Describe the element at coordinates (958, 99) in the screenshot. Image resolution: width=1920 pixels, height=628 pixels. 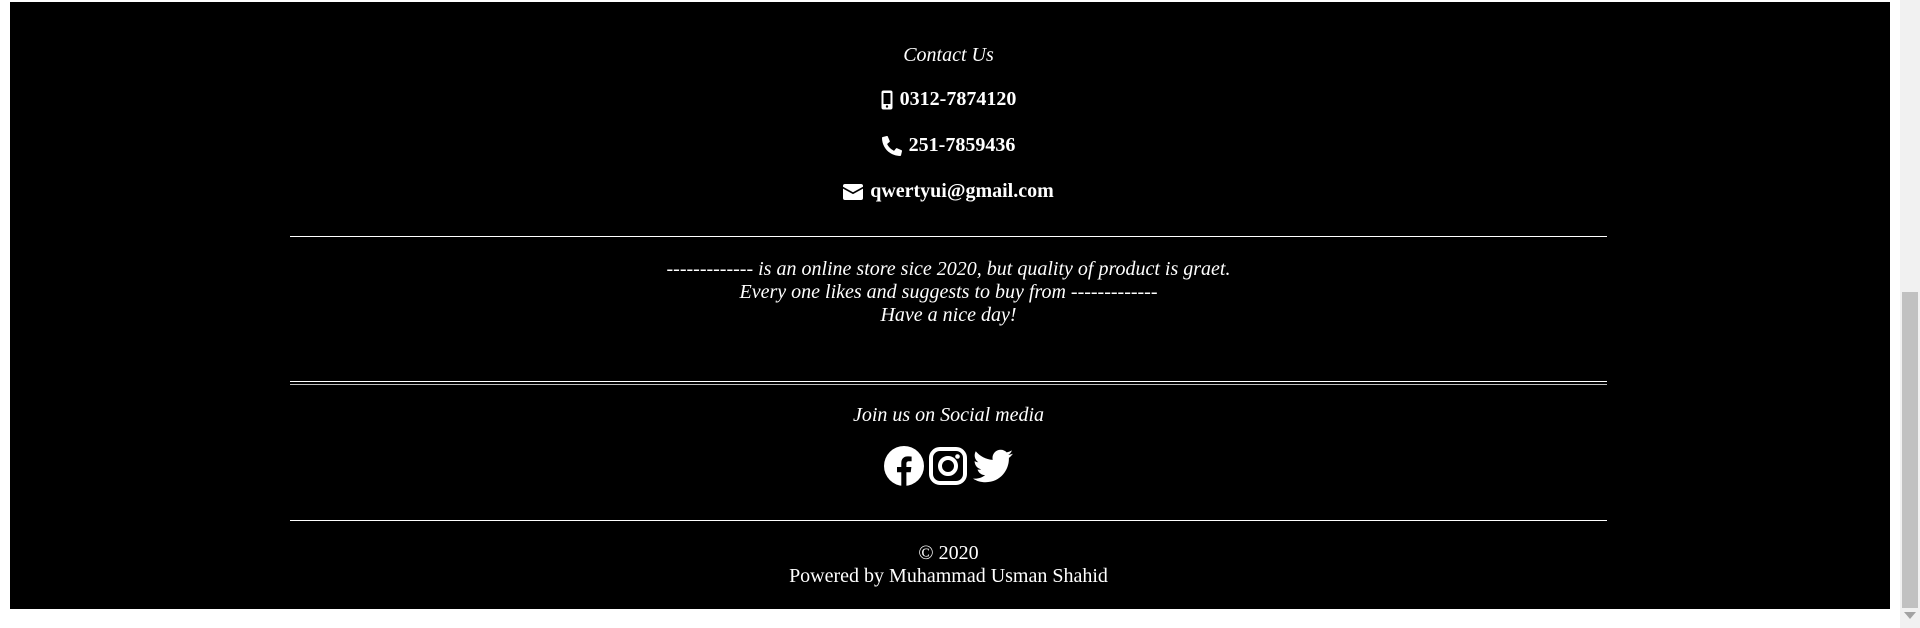
I see `mobile-number: 0312-7874120` at that location.